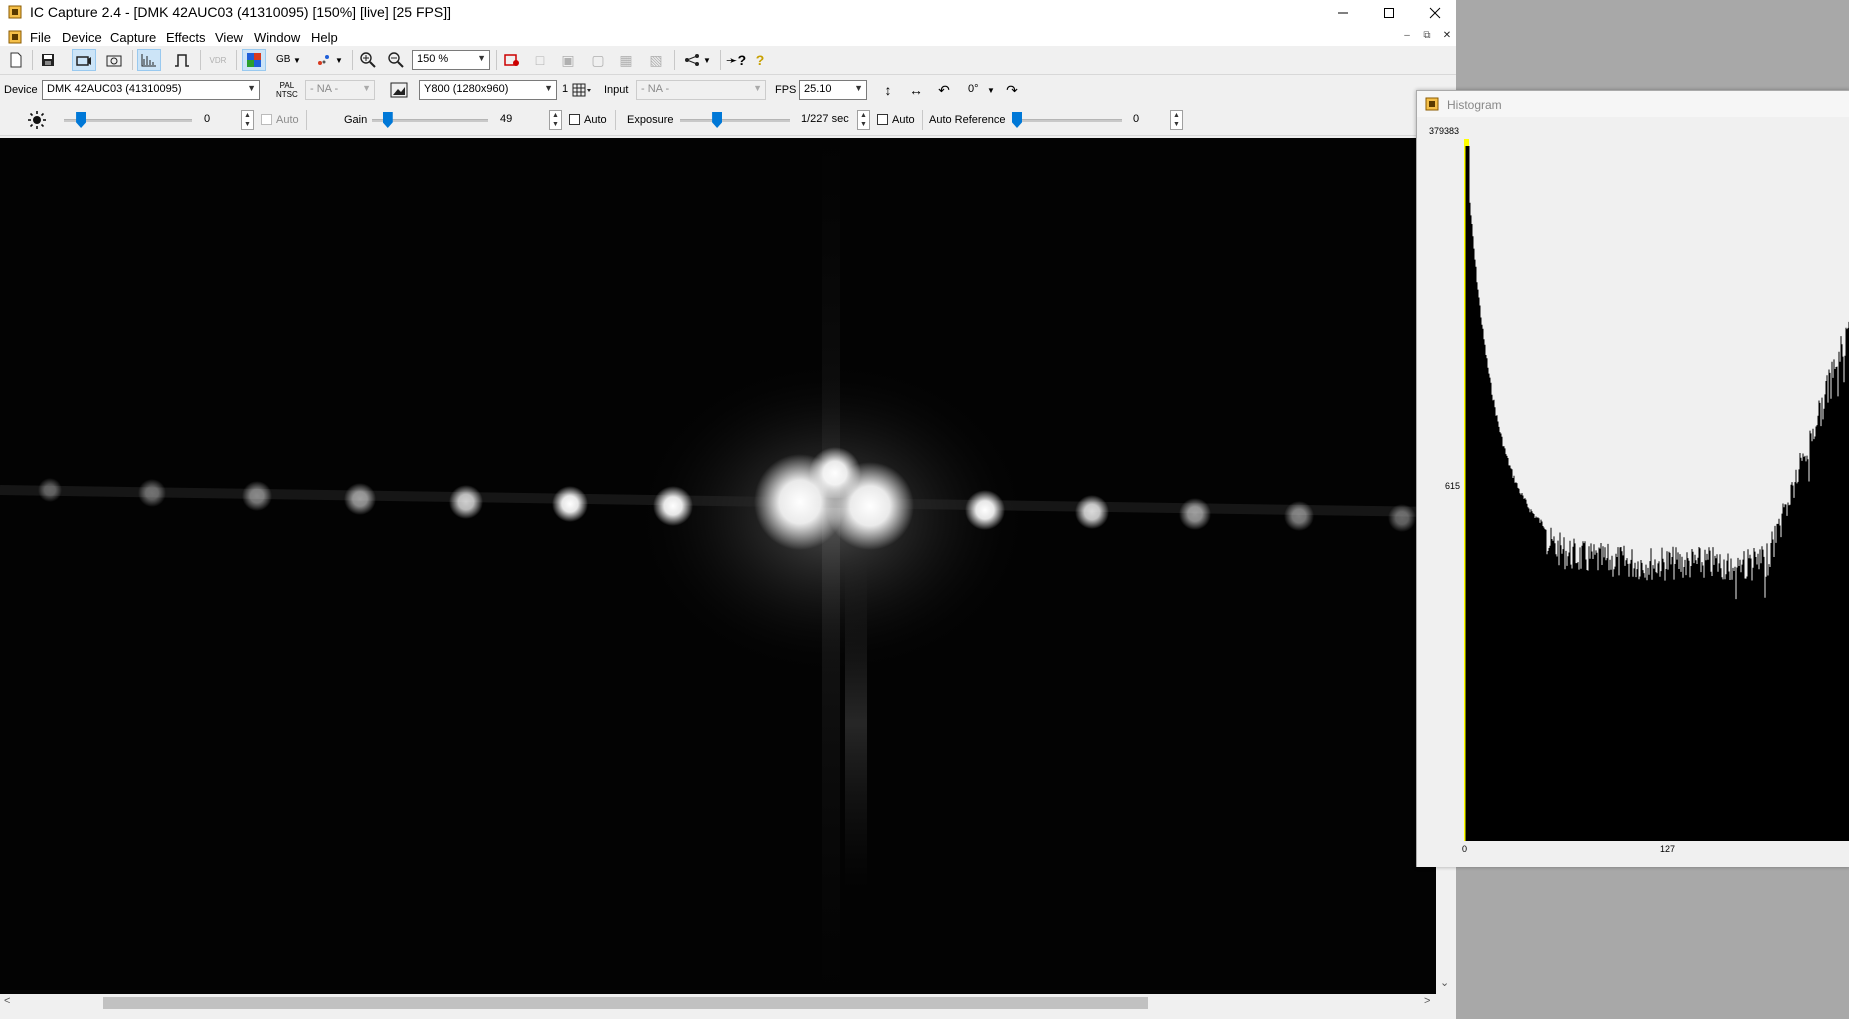 Image resolution: width=1849 pixels, height=1019 pixels. I want to click on record-button, so click(512, 60).